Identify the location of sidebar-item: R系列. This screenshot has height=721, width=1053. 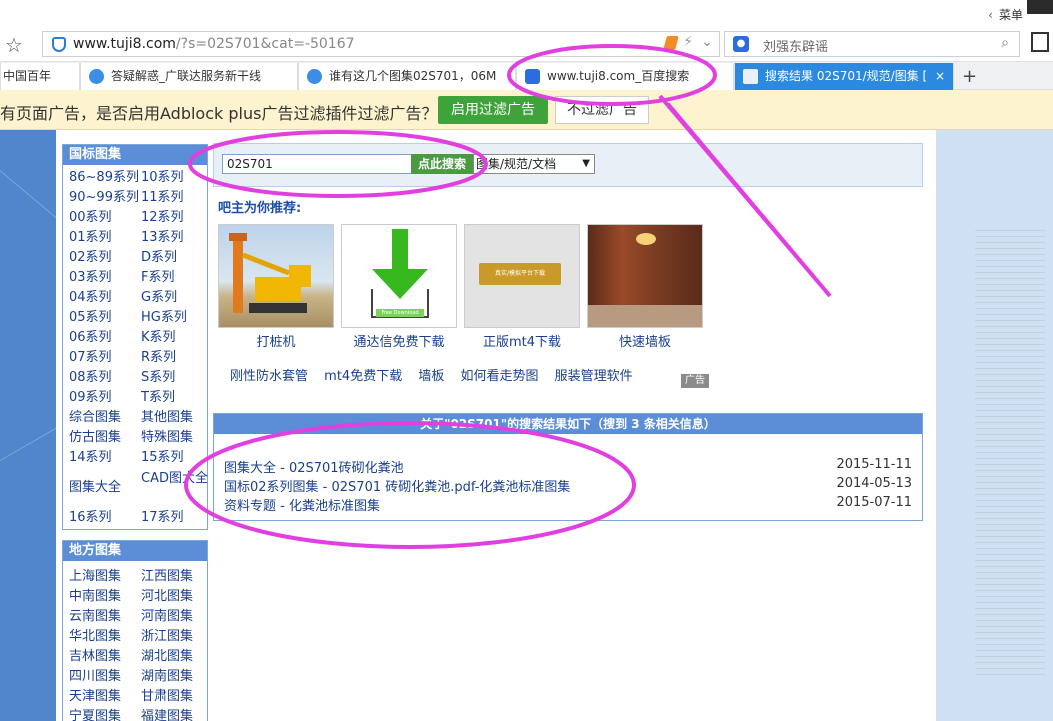
(177, 358).